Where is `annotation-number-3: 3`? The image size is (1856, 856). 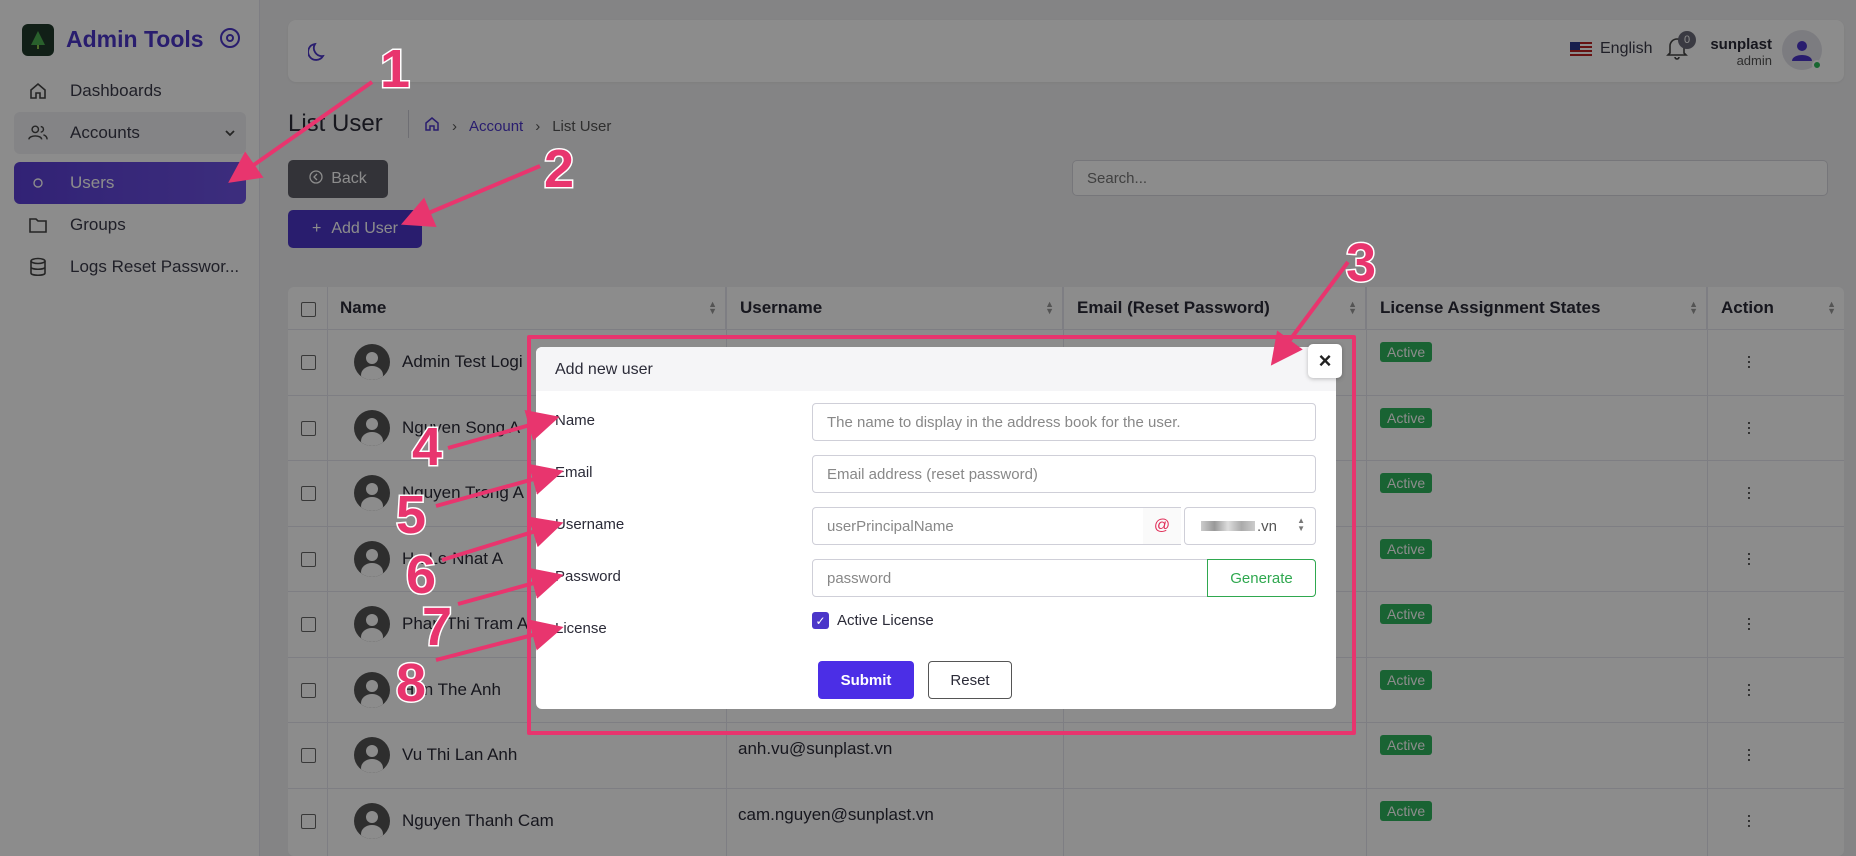
annotation-number-3: 3 is located at coordinates (1360, 263).